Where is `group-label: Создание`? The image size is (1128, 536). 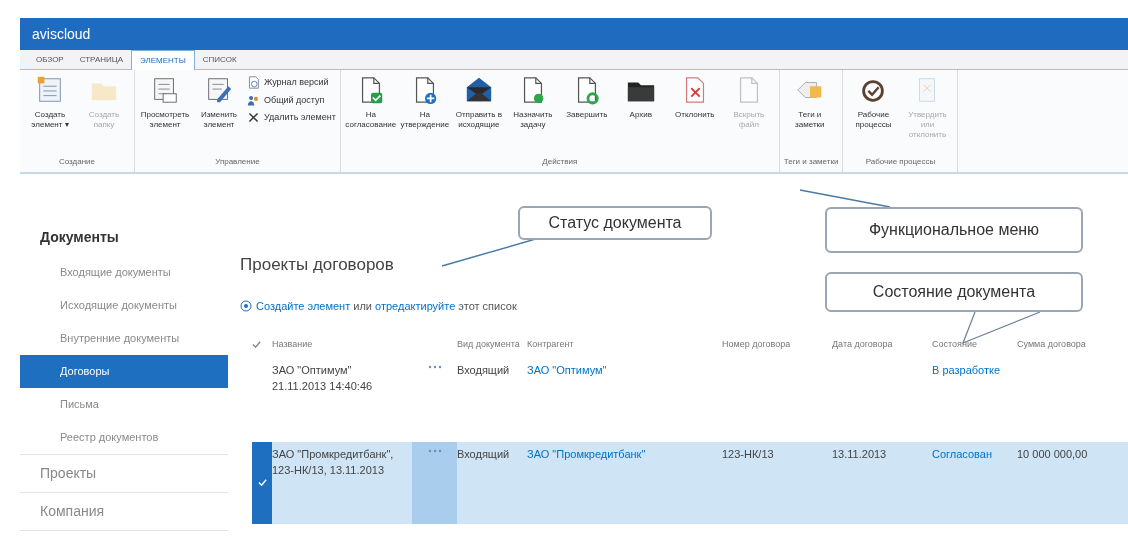 group-label: Создание is located at coordinates (77, 162).